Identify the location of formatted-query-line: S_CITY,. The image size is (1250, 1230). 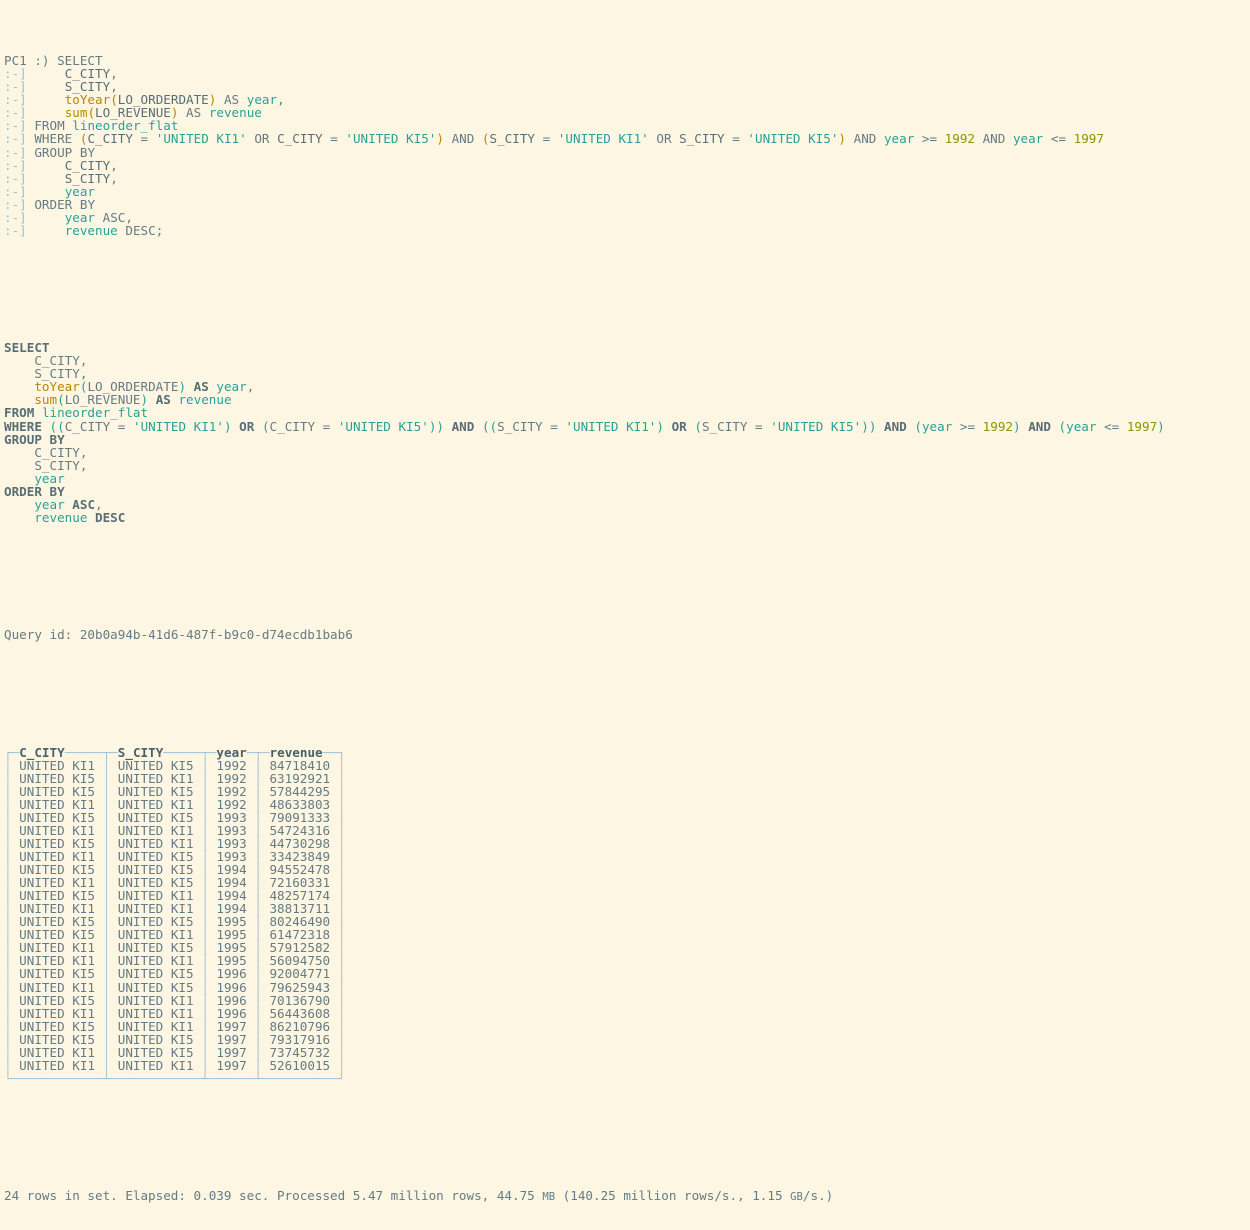
(61, 465).